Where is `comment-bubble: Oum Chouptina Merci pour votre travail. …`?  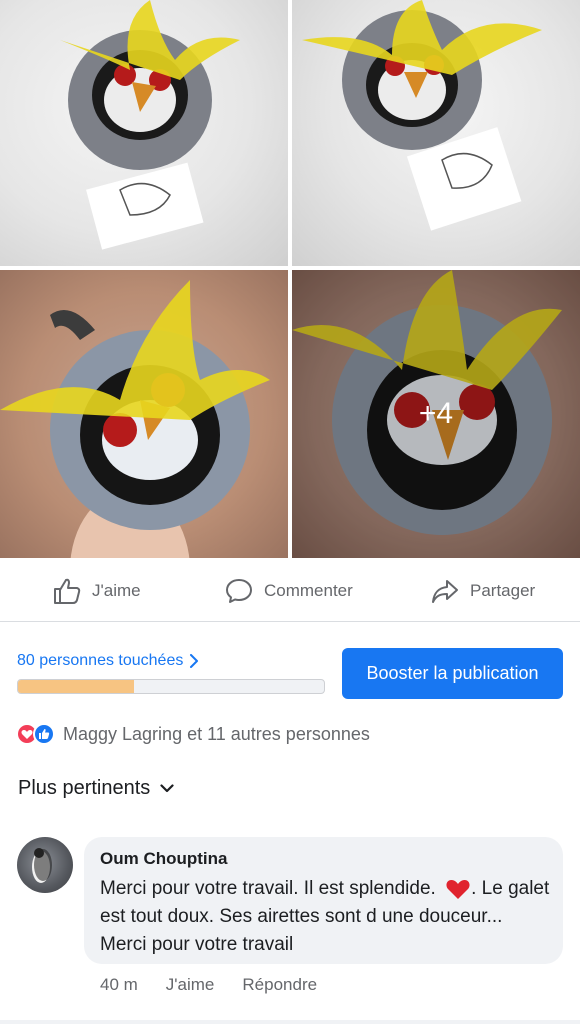
comment-bubble: Oum Chouptina Merci pour votre travail. … is located at coordinates (323, 900).